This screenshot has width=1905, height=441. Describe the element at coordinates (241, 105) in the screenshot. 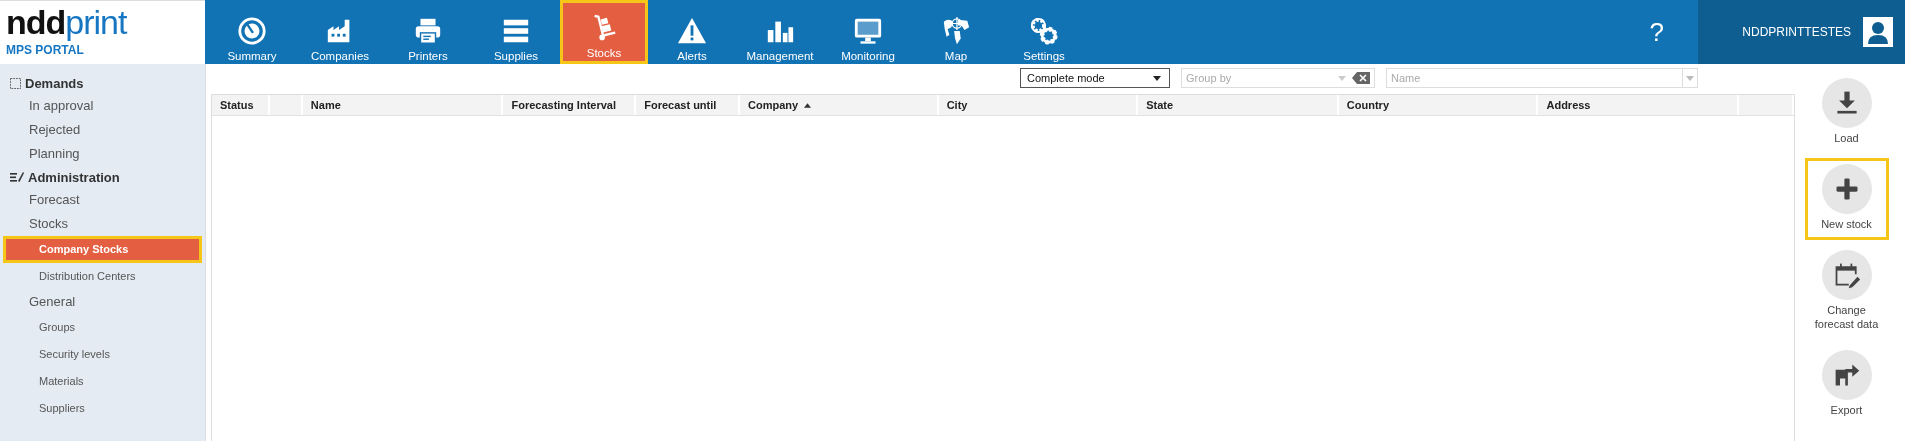

I see `column-header: Status` at that location.